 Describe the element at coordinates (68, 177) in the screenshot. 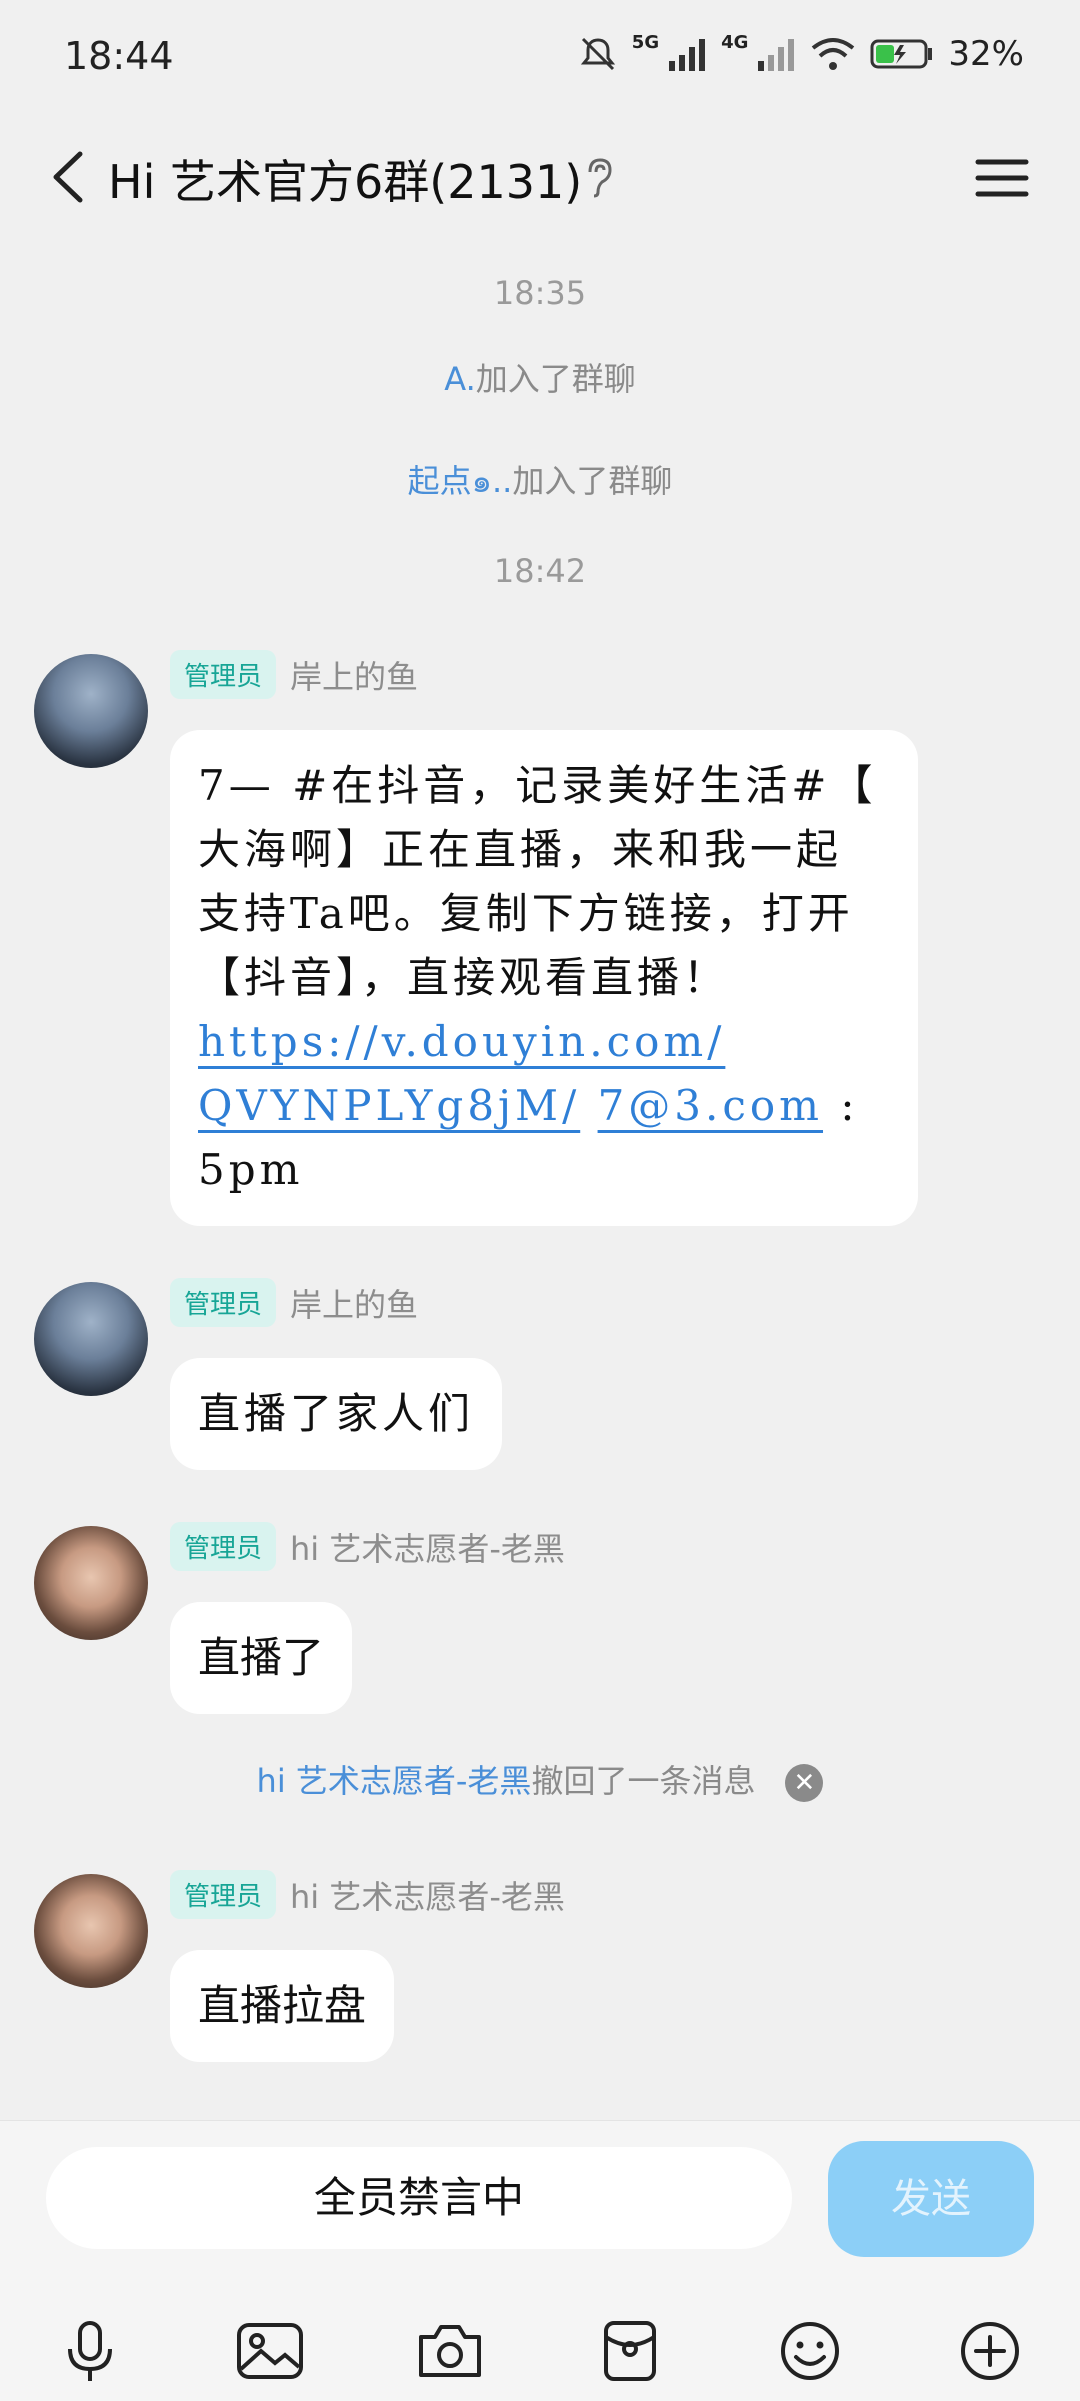

I see `chevron-left-icon` at that location.